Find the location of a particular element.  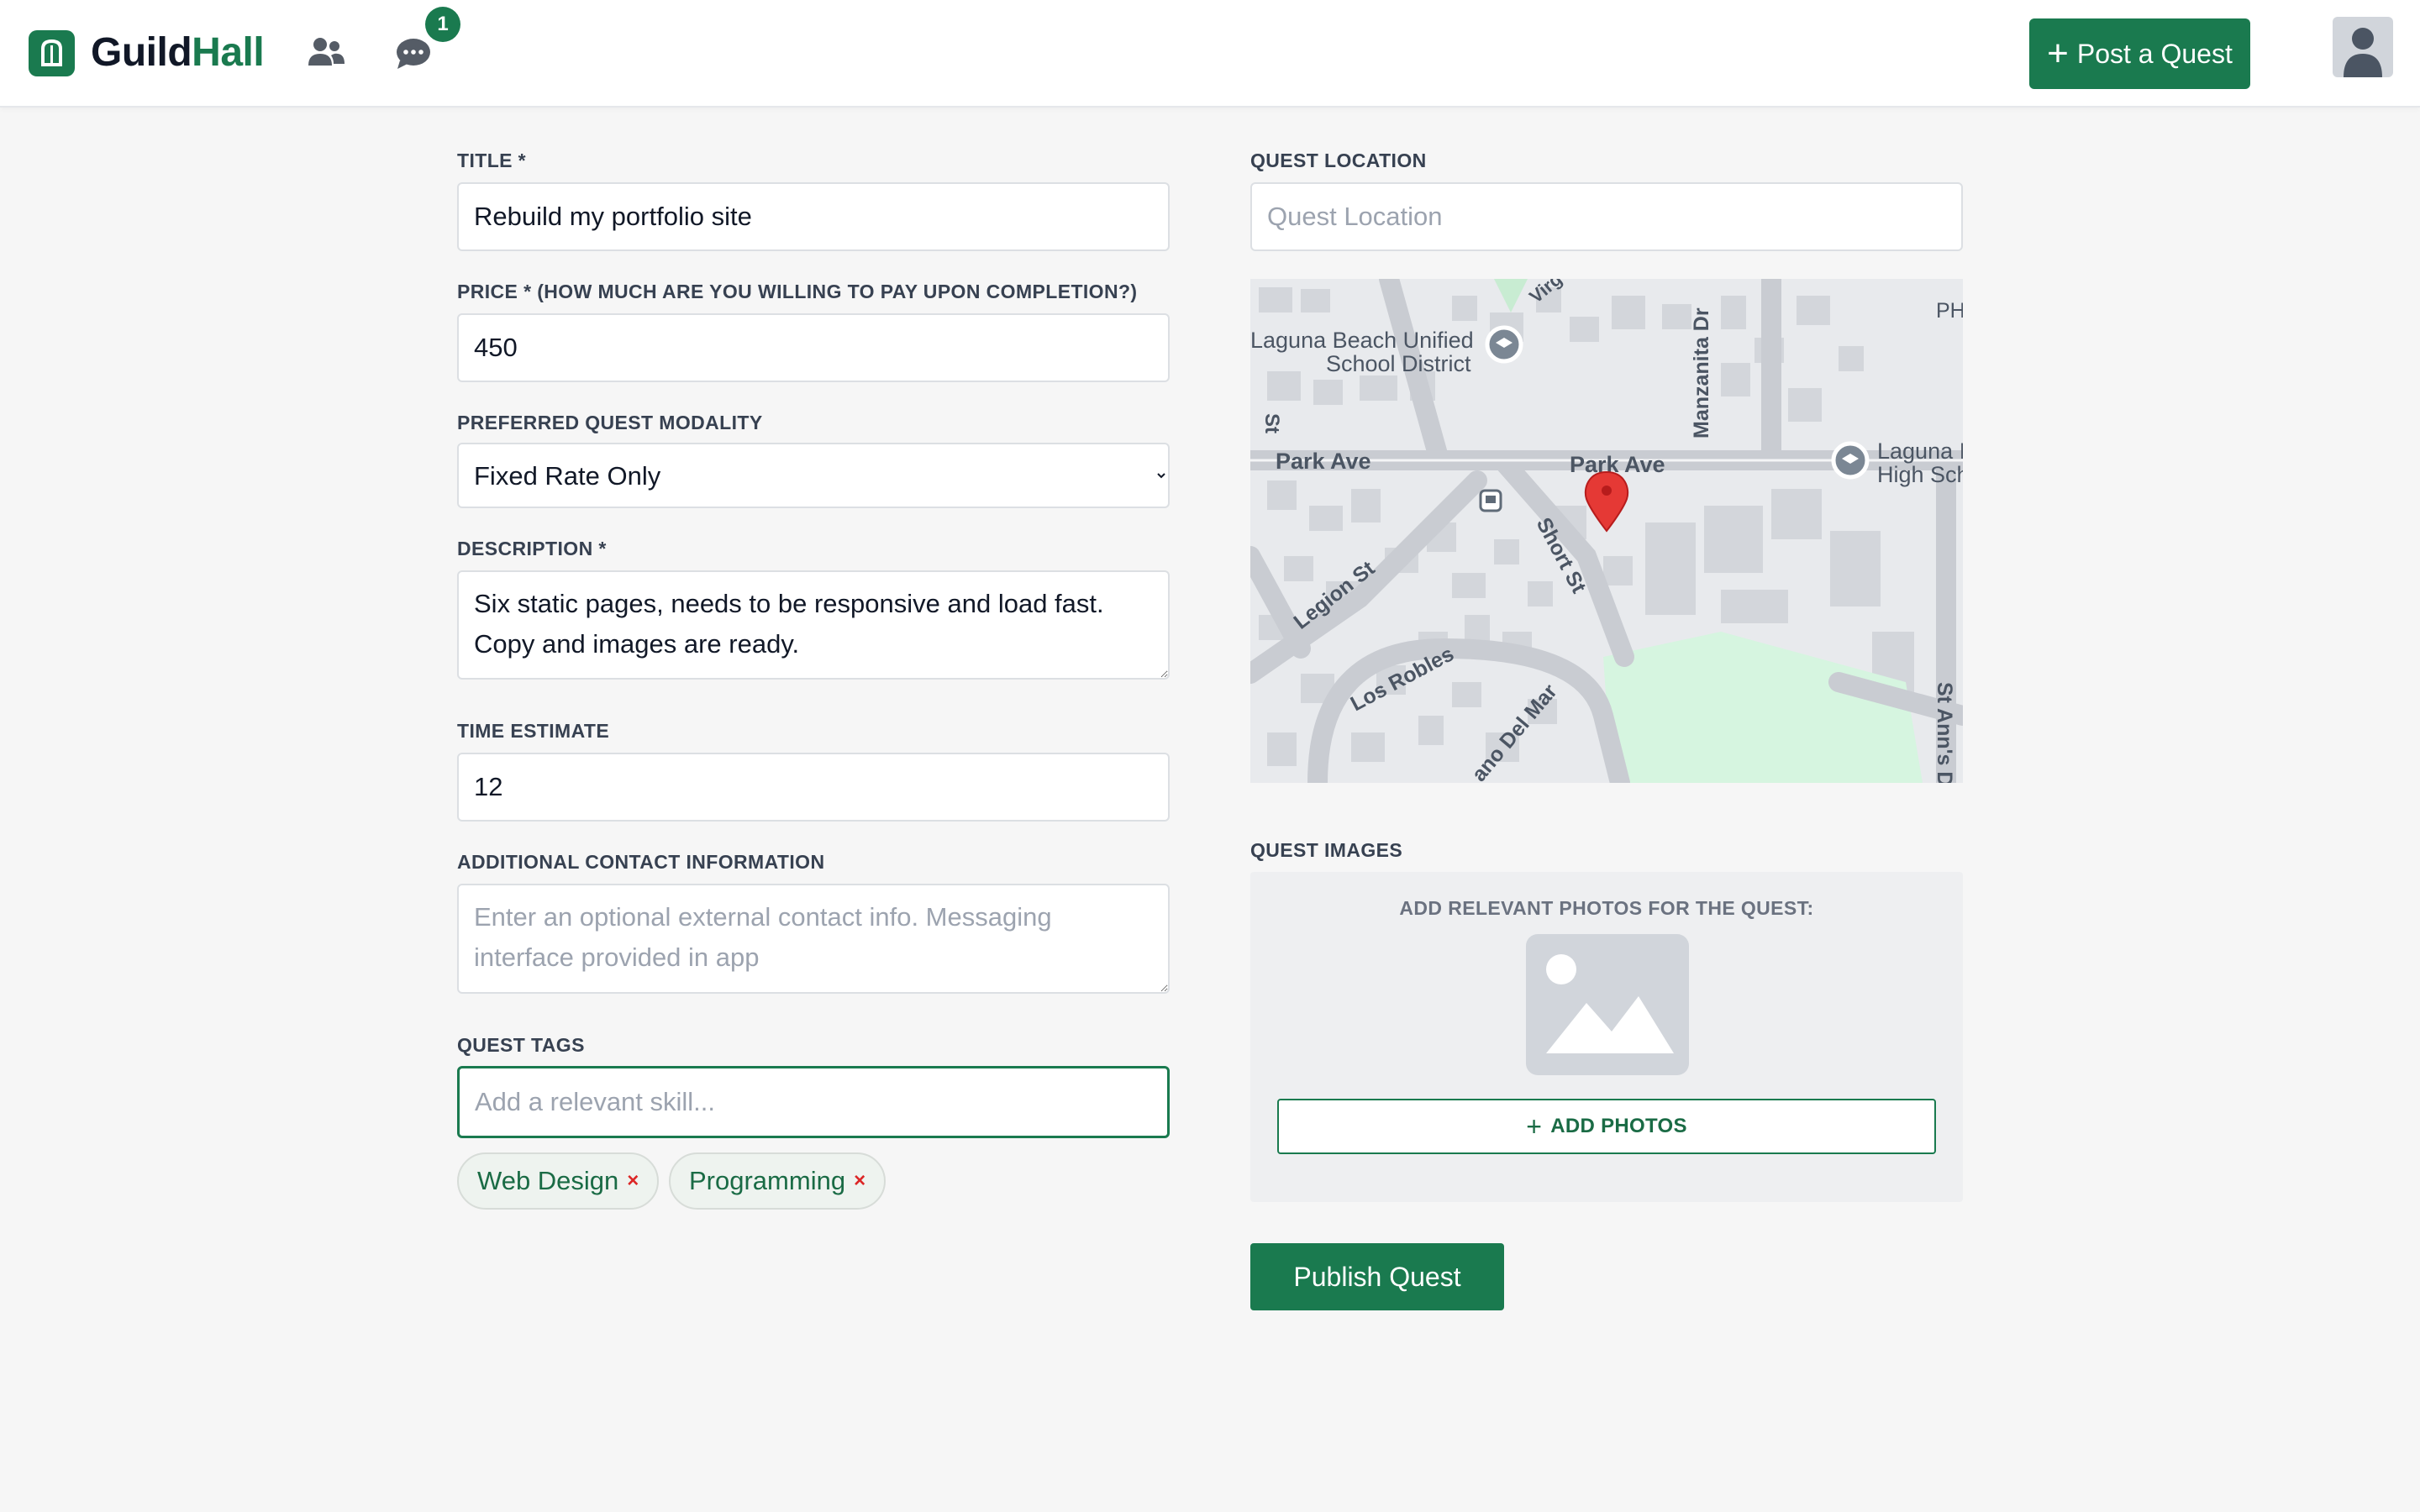

map-label-high-school: Laguna I is located at coordinates (1920, 451).